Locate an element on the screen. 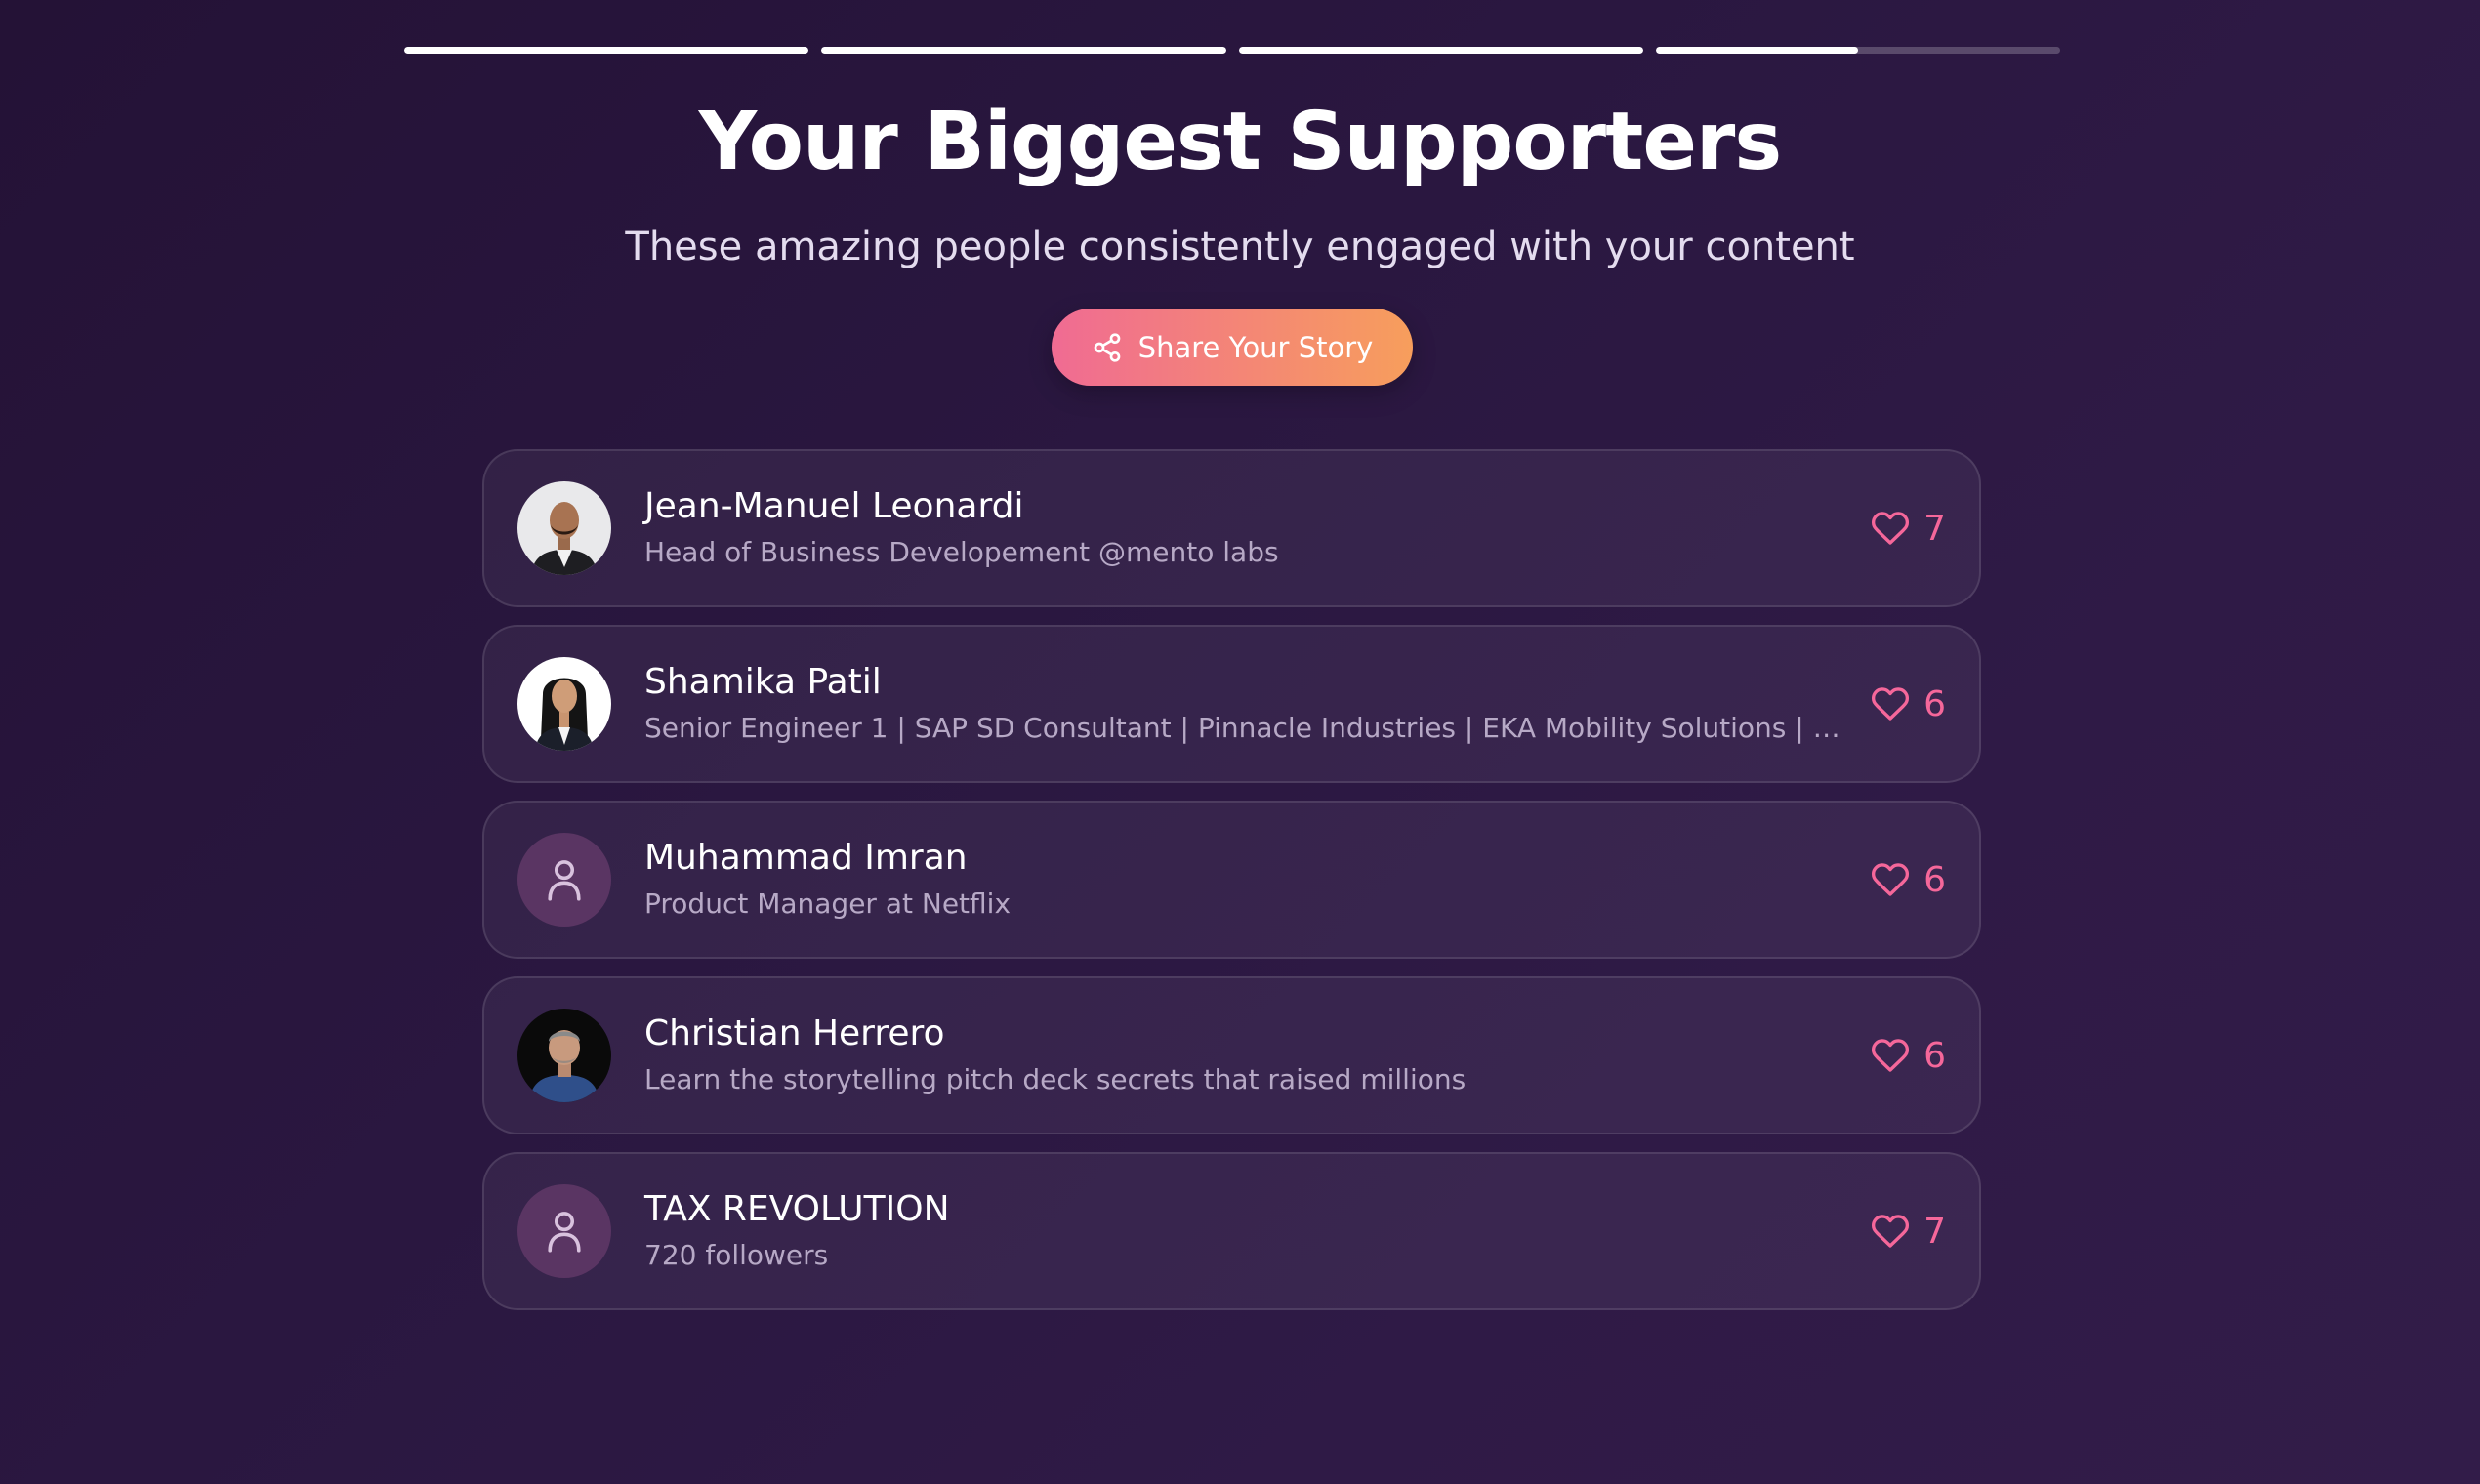 Image resolution: width=2480 pixels, height=1484 pixels. share-story-button: Share Your Story is located at coordinates (1232, 348).